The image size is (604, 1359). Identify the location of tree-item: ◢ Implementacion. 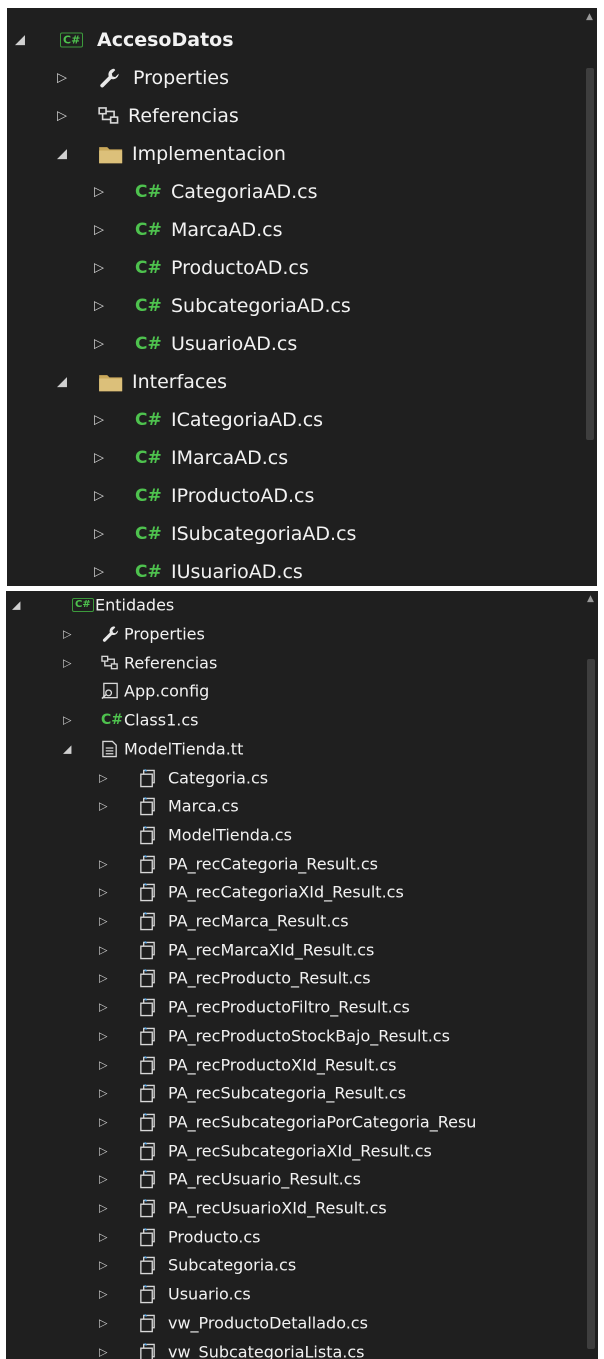
(295, 154).